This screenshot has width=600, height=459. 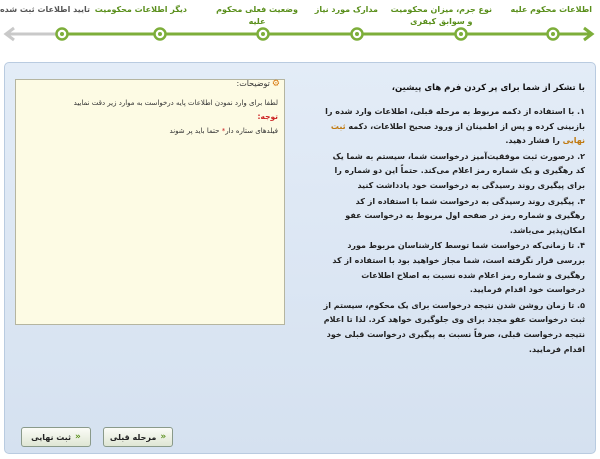 What do you see at coordinates (551, 10) in the screenshot?
I see `wizard-step-1-label: اطلاعات محکوم علیه` at bounding box center [551, 10].